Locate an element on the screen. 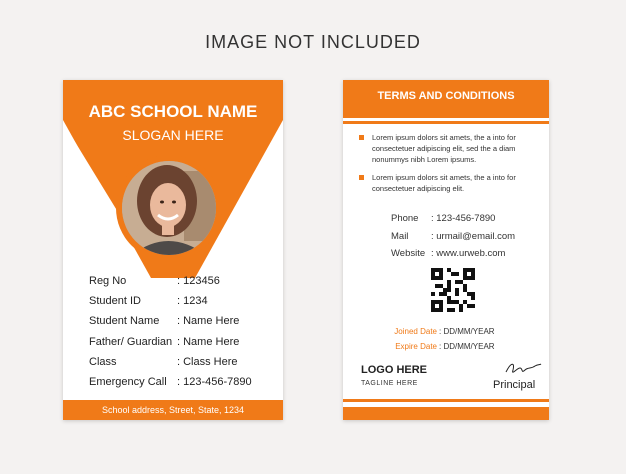  field-label: Class is located at coordinates (103, 361).